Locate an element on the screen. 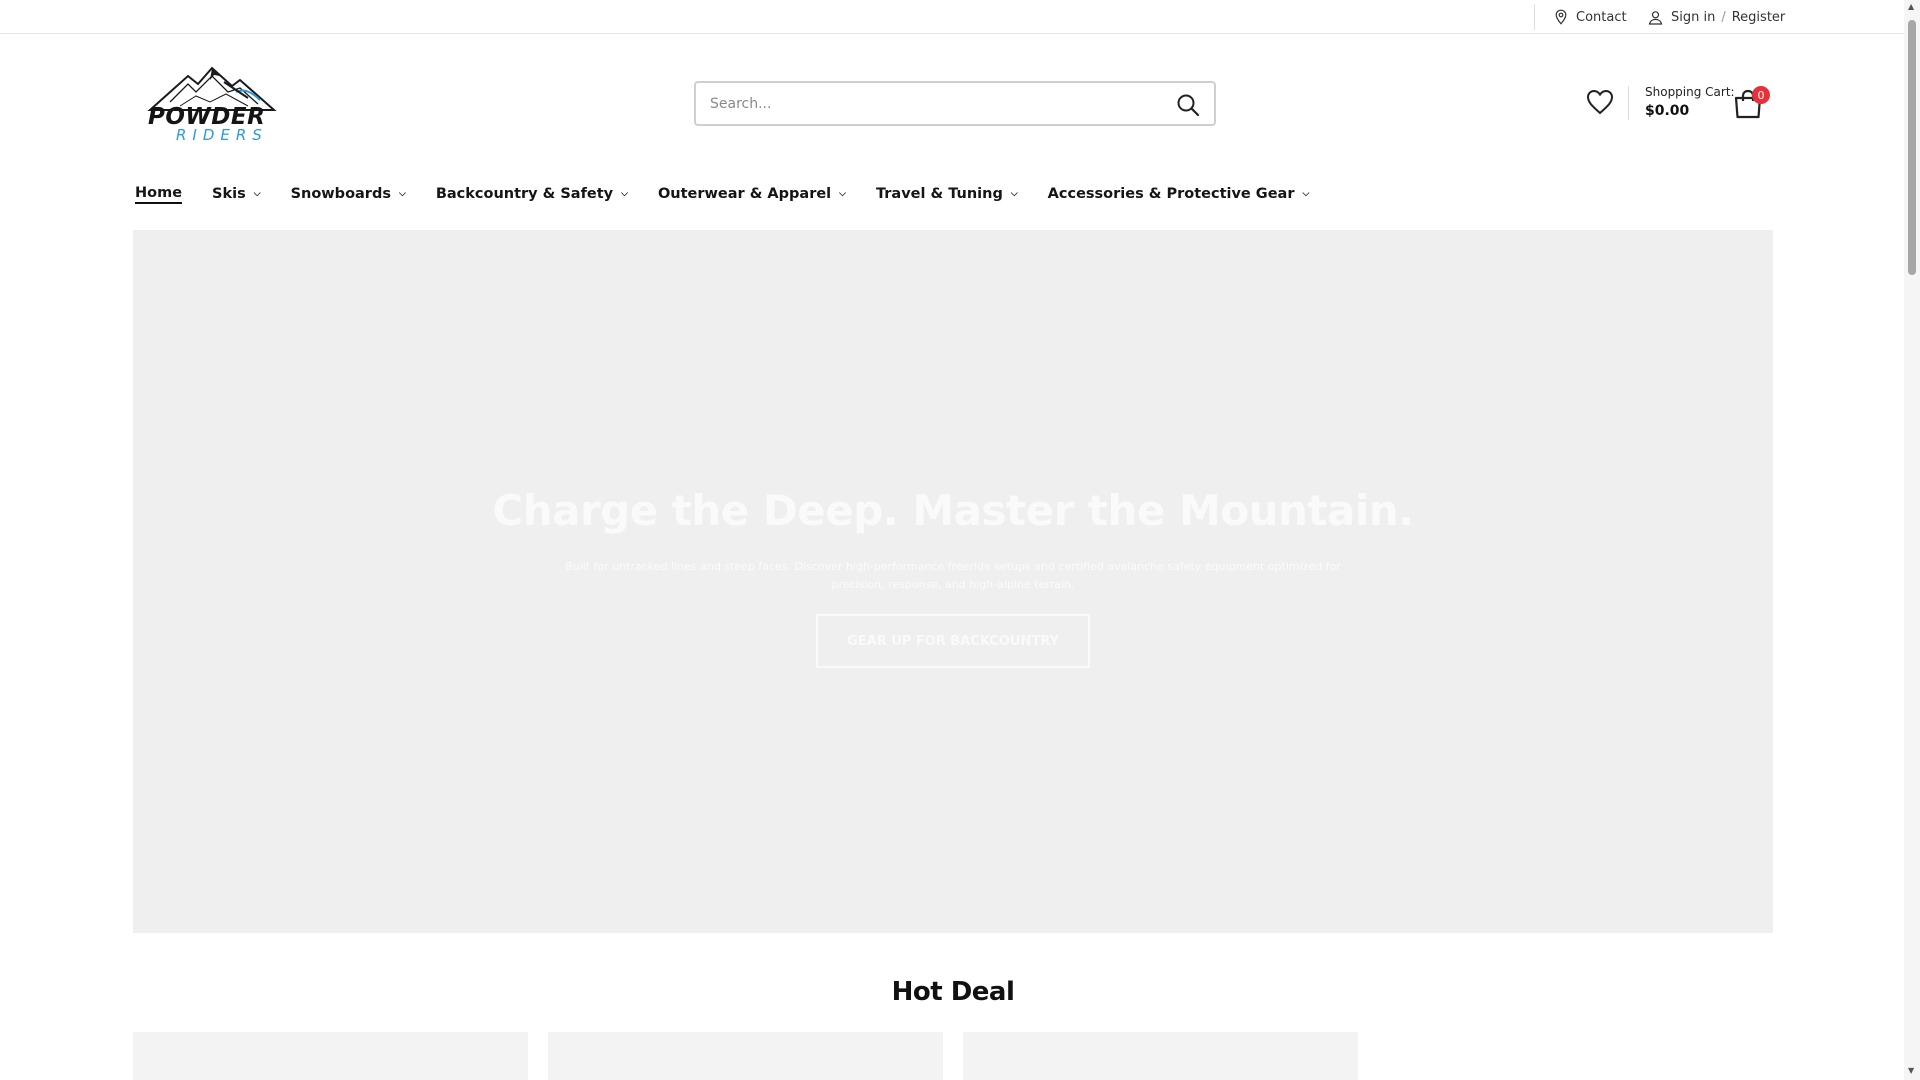  header-divider is located at coordinates (1628, 103).